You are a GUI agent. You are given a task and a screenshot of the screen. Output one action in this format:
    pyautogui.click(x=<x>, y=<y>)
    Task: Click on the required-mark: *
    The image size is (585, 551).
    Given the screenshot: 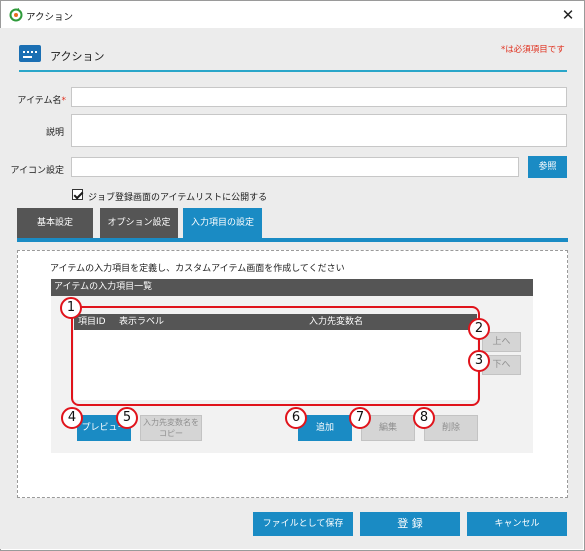 What is the action you would take?
    pyautogui.click(x=64, y=101)
    